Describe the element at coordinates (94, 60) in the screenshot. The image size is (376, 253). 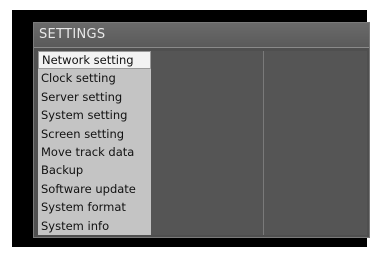
I see `menu-item-network-setting: Network setting` at that location.